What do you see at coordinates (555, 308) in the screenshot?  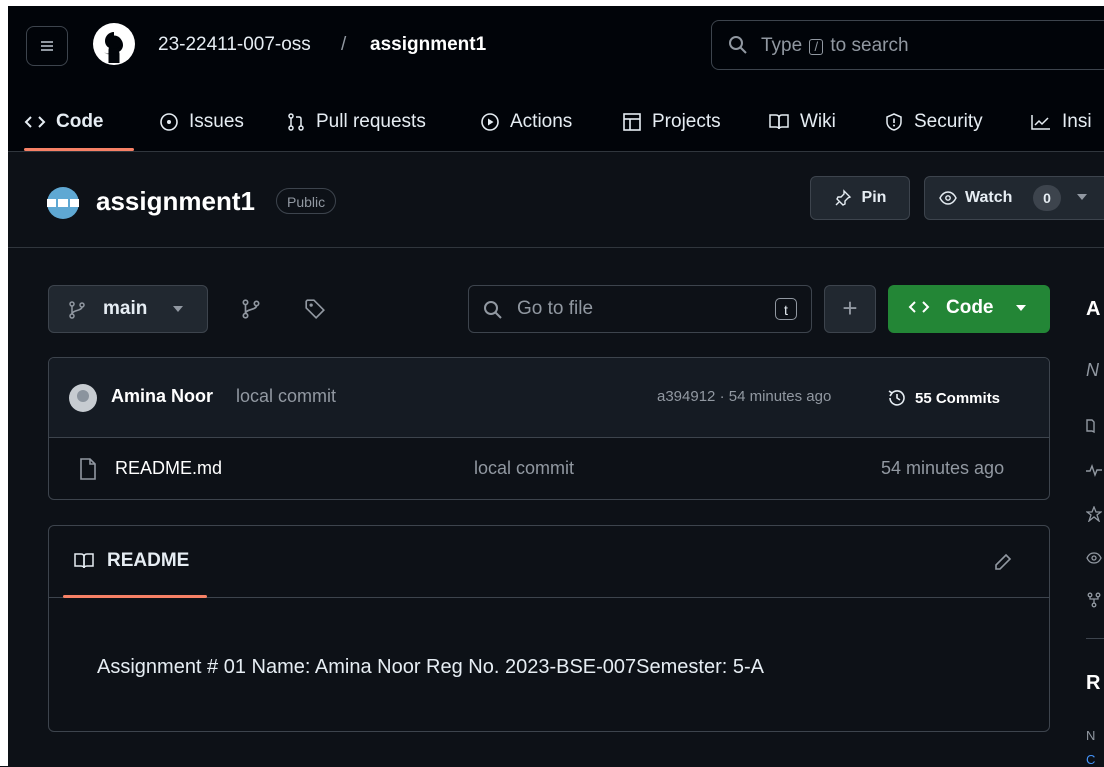 I see `go-to-file-placeholder: Go to file` at bounding box center [555, 308].